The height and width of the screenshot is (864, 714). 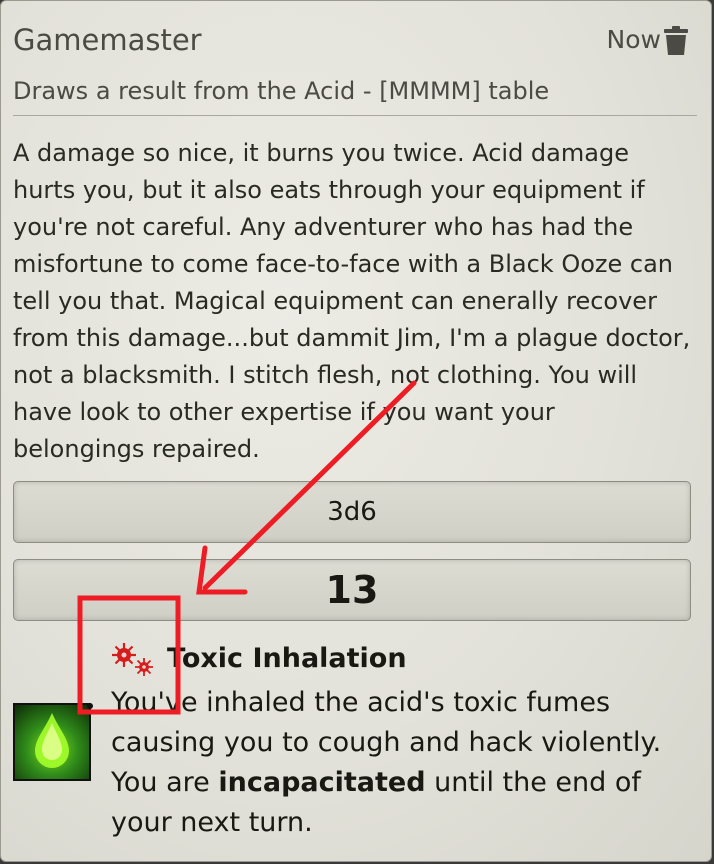 I want to click on result-body-bold: incapacitated, so click(x=322, y=782).